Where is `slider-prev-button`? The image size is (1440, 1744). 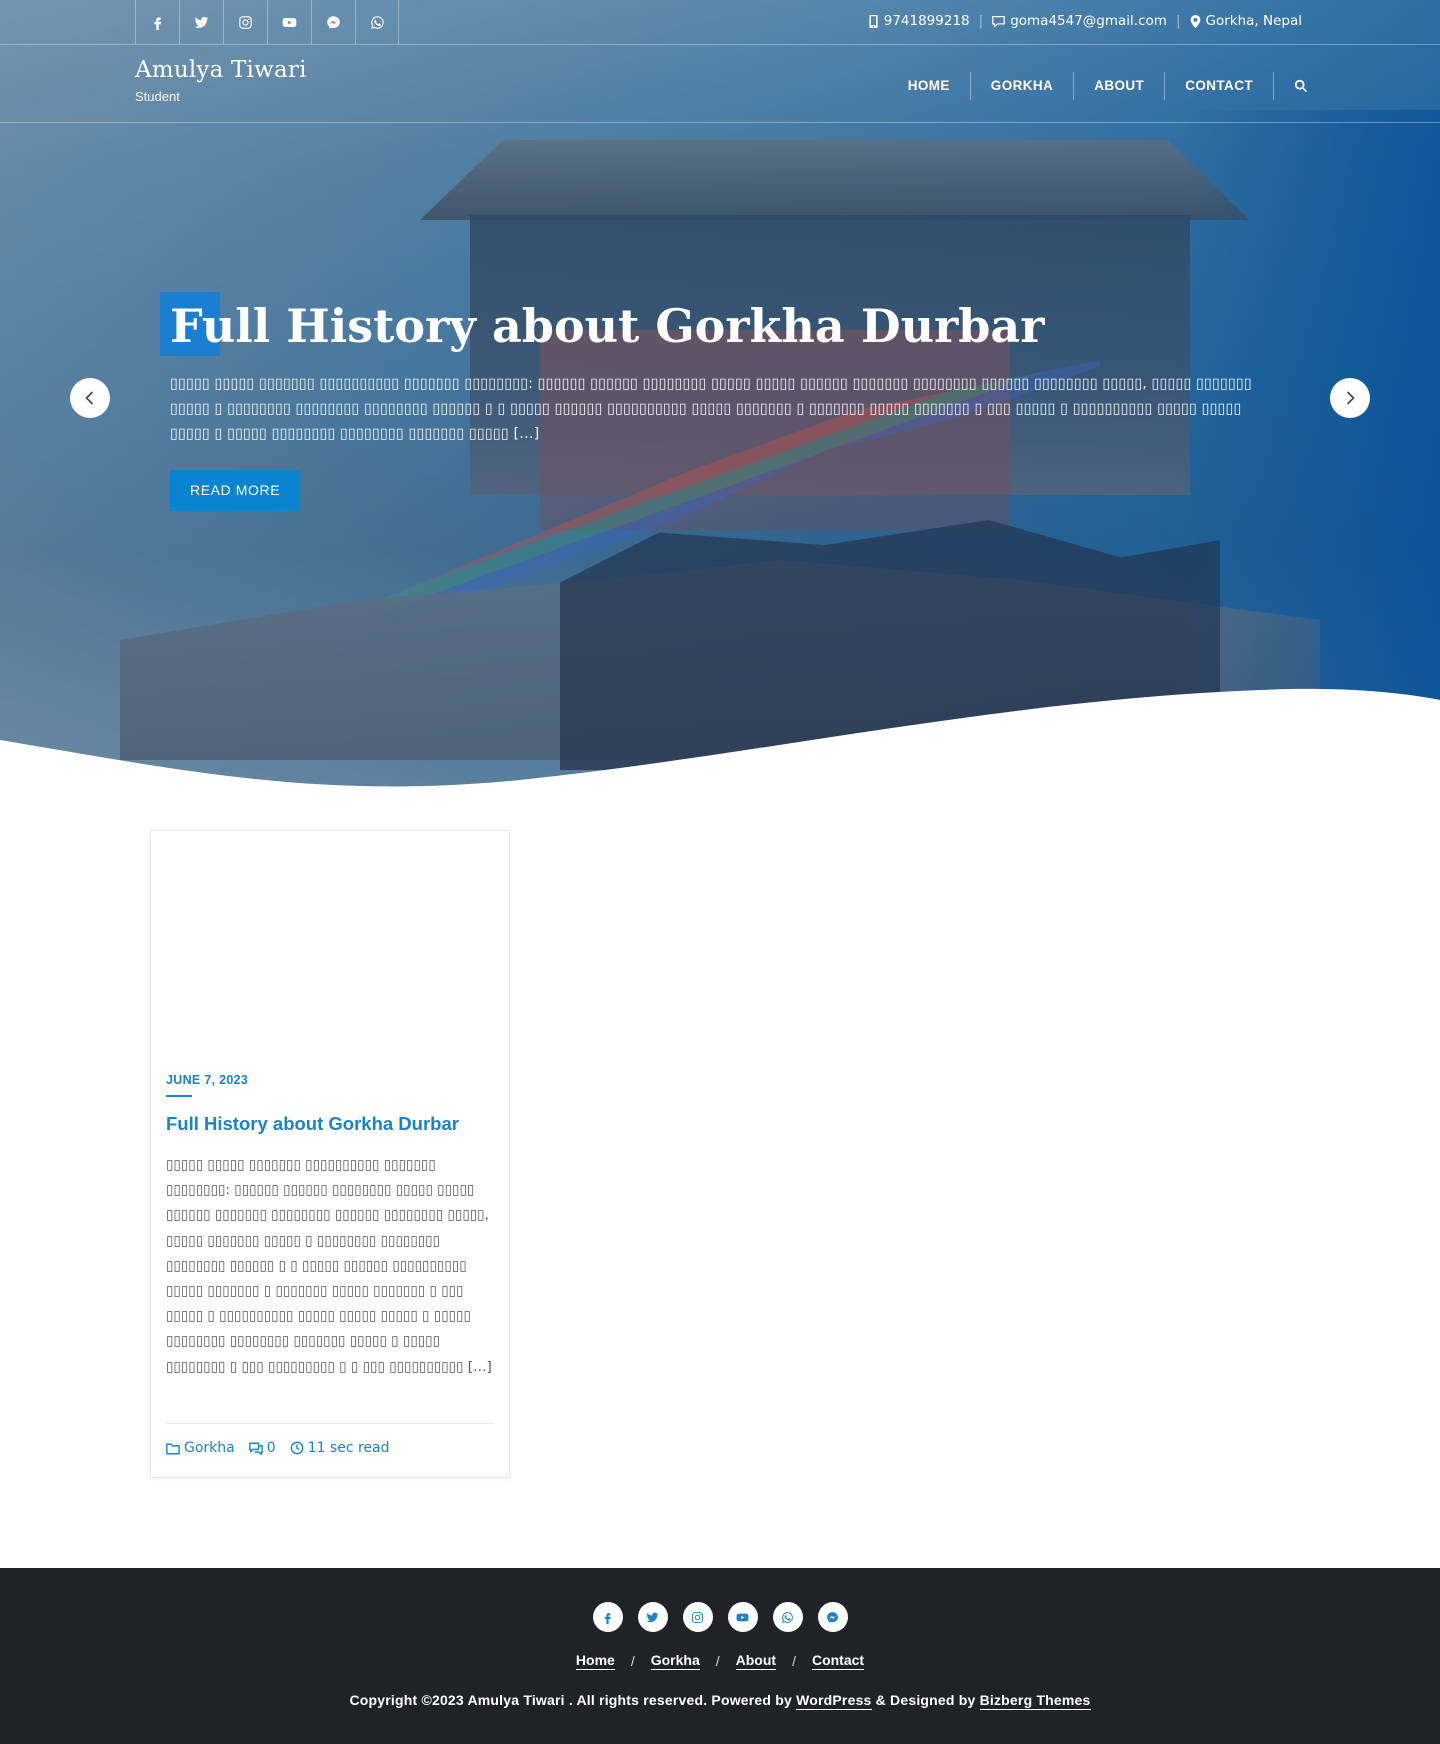 slider-prev-button is located at coordinates (90, 398).